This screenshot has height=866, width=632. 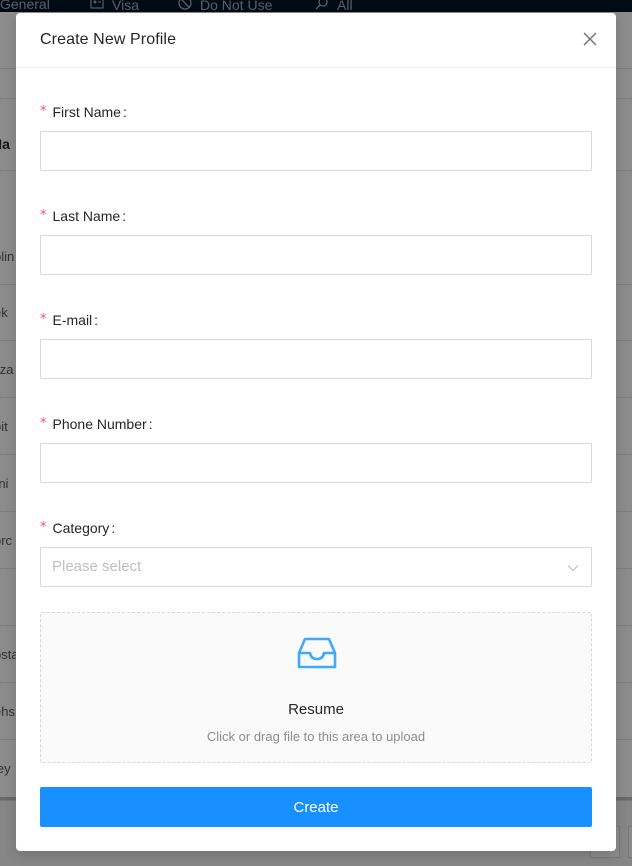 I want to click on upload-title: Resume, so click(x=316, y=709).